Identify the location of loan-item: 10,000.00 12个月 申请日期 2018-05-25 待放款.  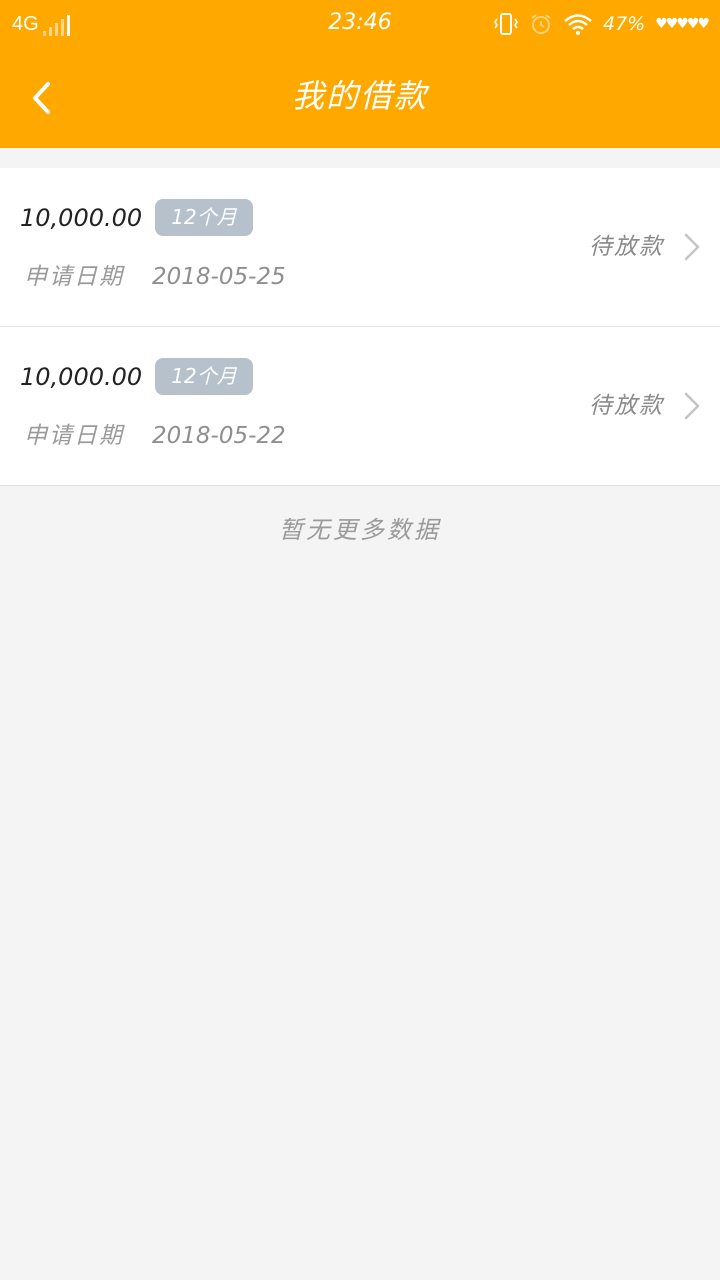
(360, 247).